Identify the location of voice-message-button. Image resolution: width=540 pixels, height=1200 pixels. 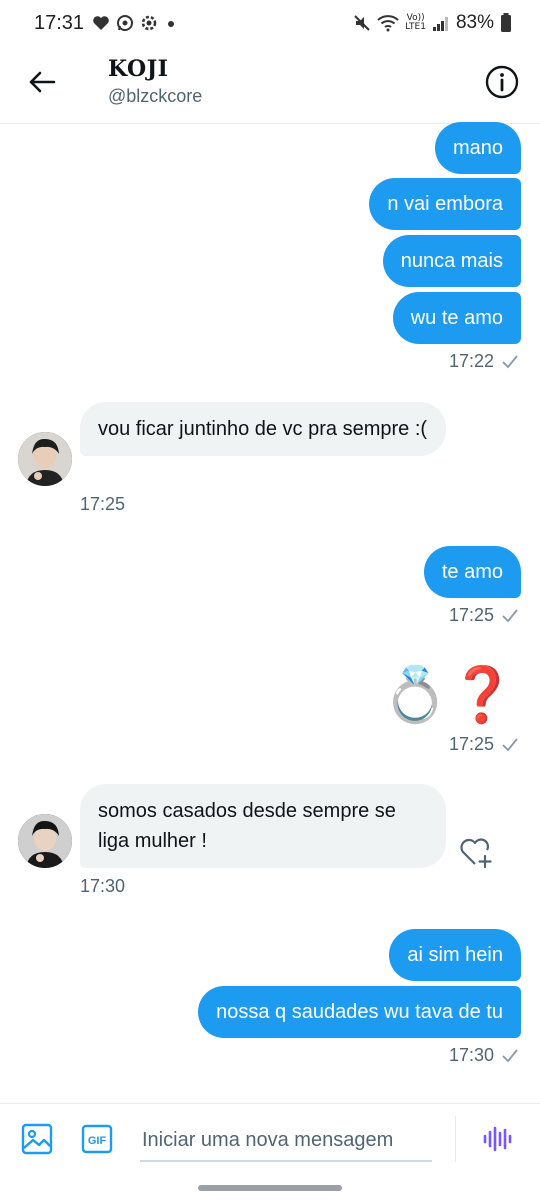
(497, 1139).